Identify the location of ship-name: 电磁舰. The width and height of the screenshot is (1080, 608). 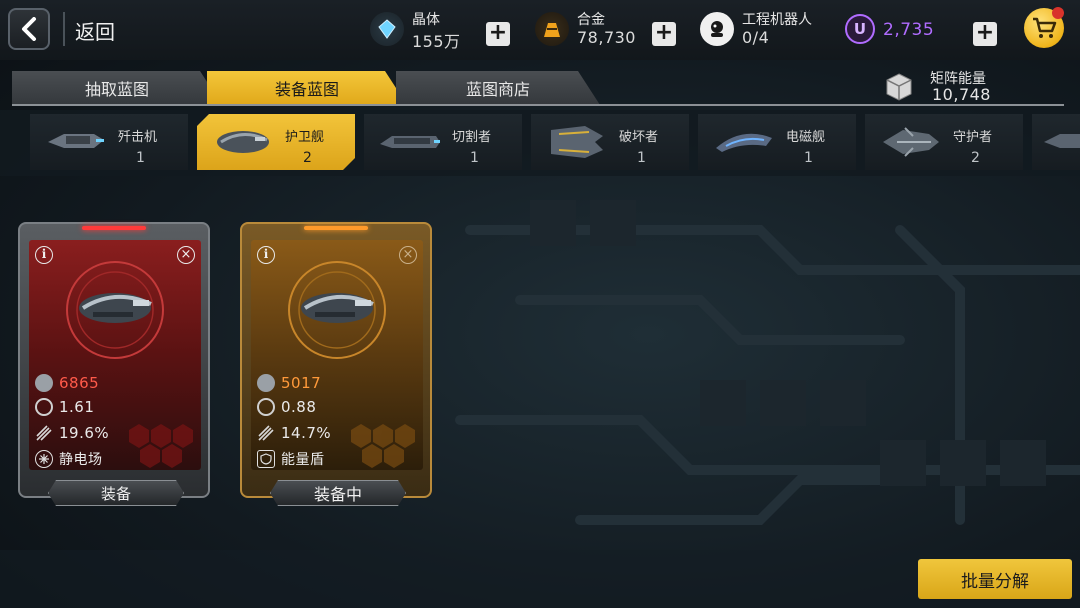
(806, 137).